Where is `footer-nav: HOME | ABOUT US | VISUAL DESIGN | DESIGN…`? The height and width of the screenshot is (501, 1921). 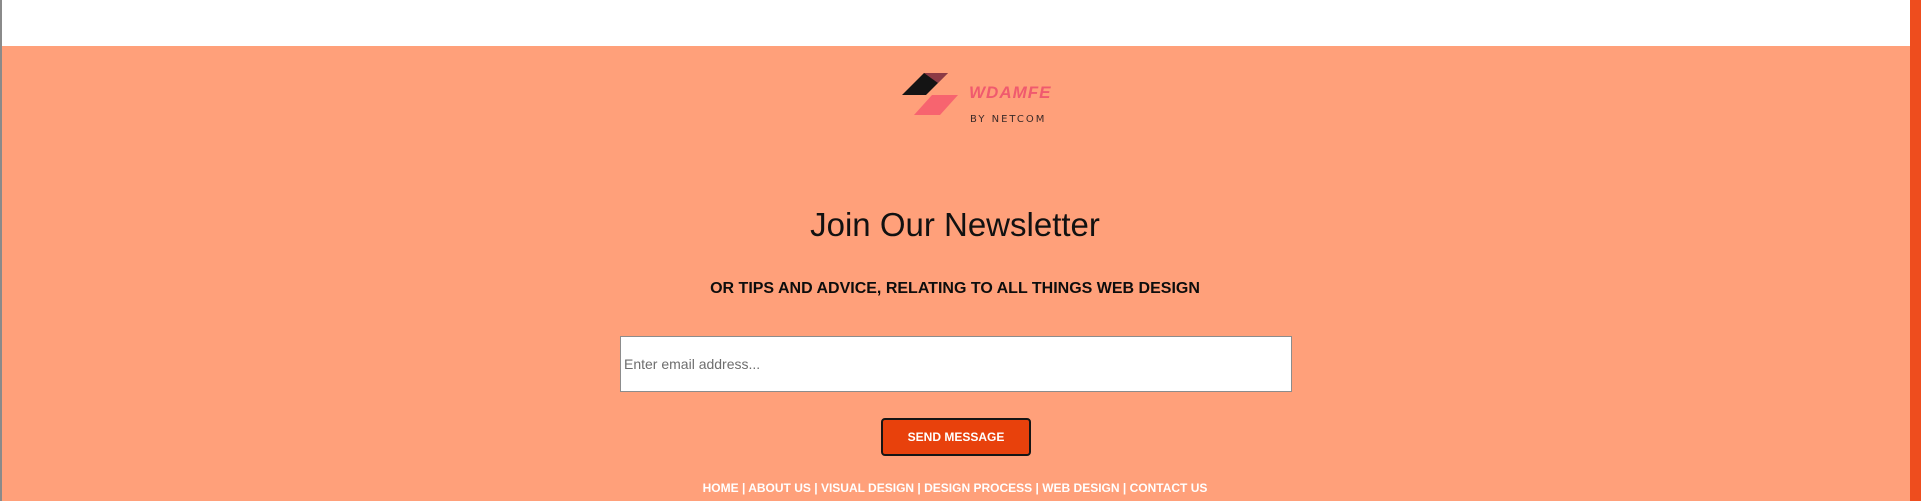 footer-nav: HOME | ABOUT US | VISUAL DESIGN | DESIGN… is located at coordinates (955, 488).